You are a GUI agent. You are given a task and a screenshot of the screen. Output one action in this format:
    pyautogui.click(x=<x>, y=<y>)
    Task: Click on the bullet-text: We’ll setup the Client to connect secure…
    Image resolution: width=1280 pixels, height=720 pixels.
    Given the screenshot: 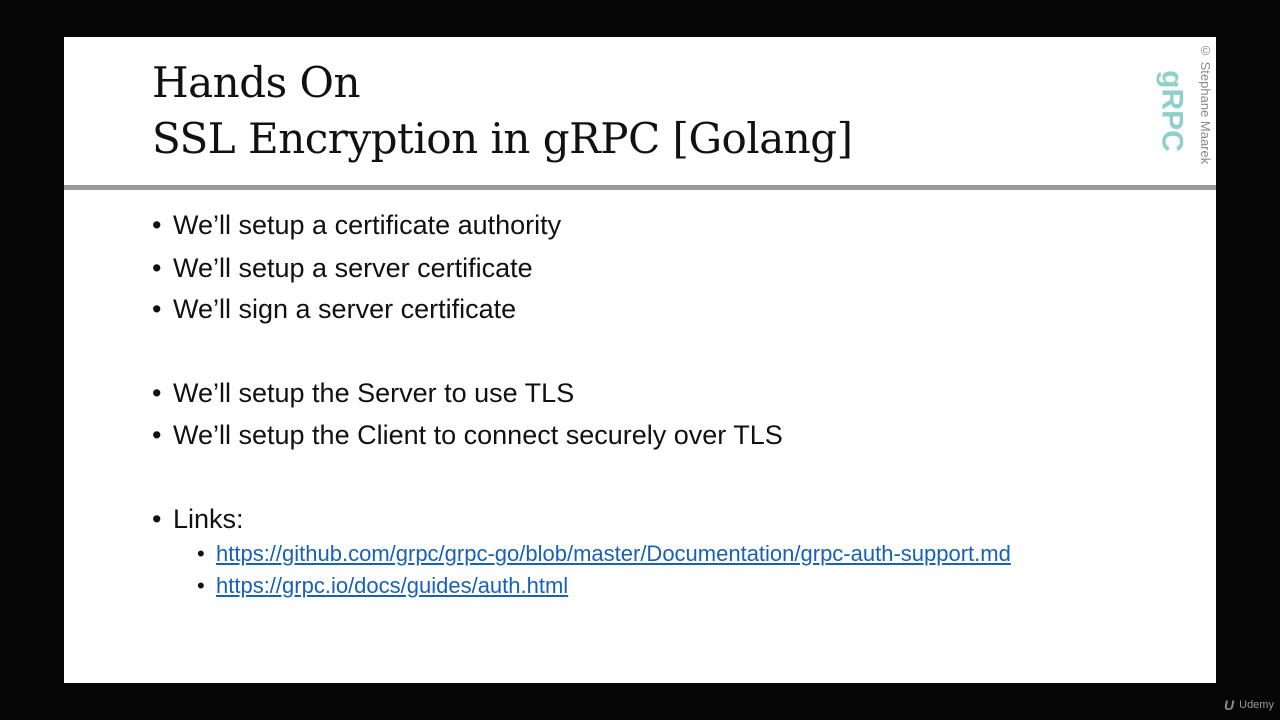 What is the action you would take?
    pyautogui.click(x=478, y=435)
    